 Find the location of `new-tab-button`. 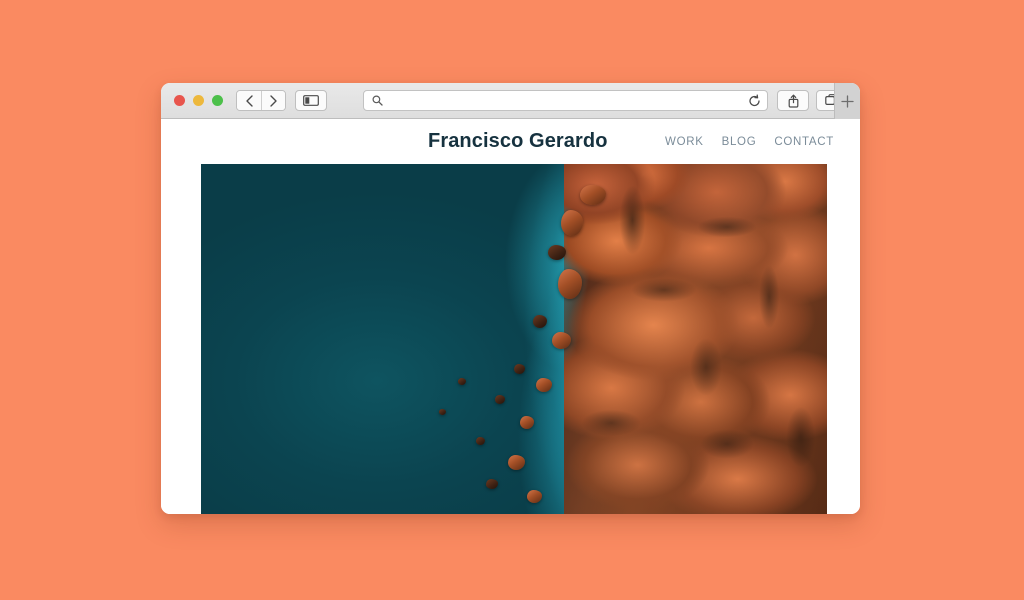

new-tab-button is located at coordinates (847, 101).